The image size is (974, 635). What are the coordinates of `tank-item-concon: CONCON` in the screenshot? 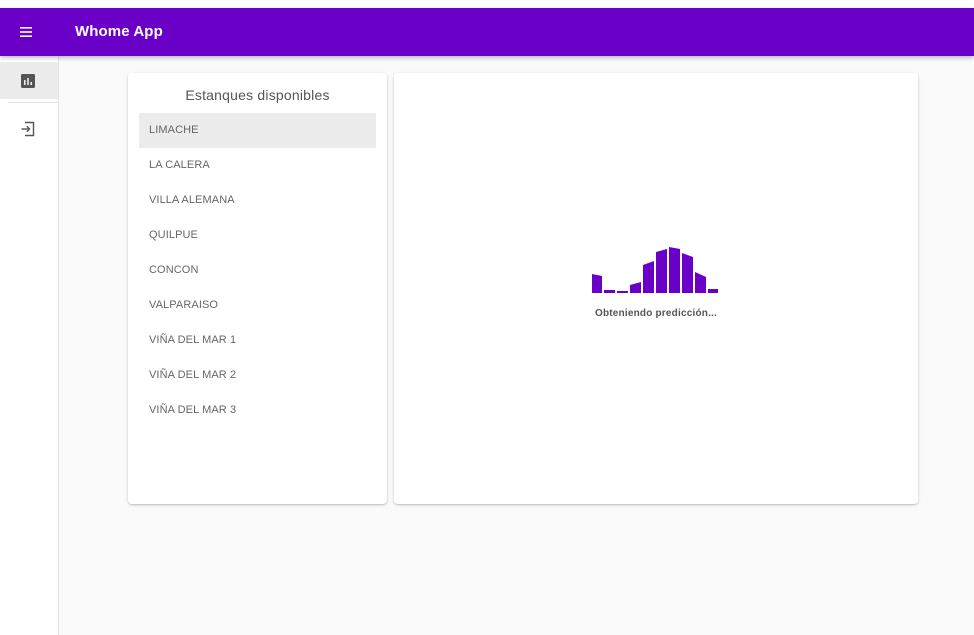 It's located at (257, 270).